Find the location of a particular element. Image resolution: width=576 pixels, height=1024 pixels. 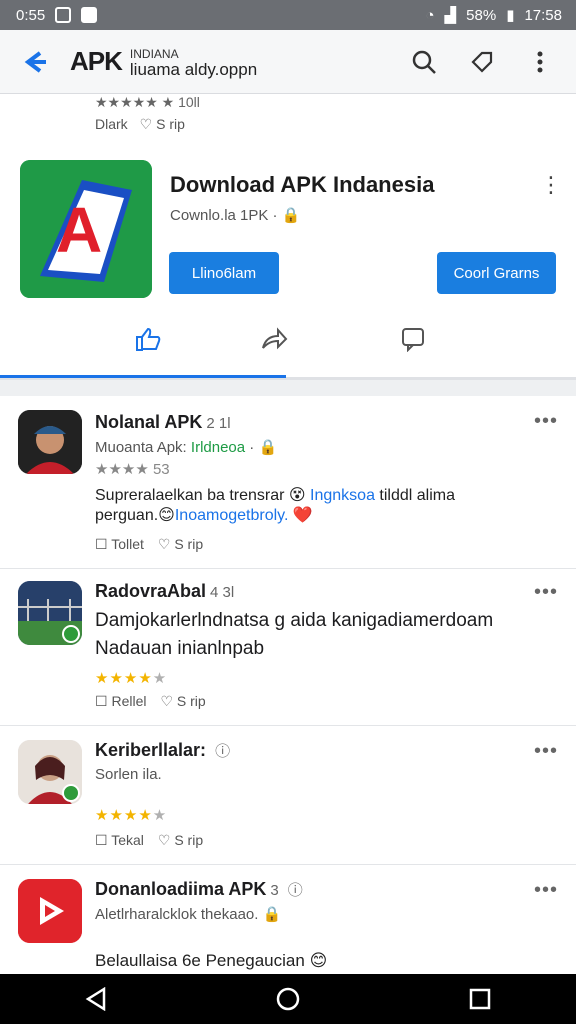

post-handle: Muoanta Apk: Irldneoa · 🔒 is located at coordinates (186, 447).